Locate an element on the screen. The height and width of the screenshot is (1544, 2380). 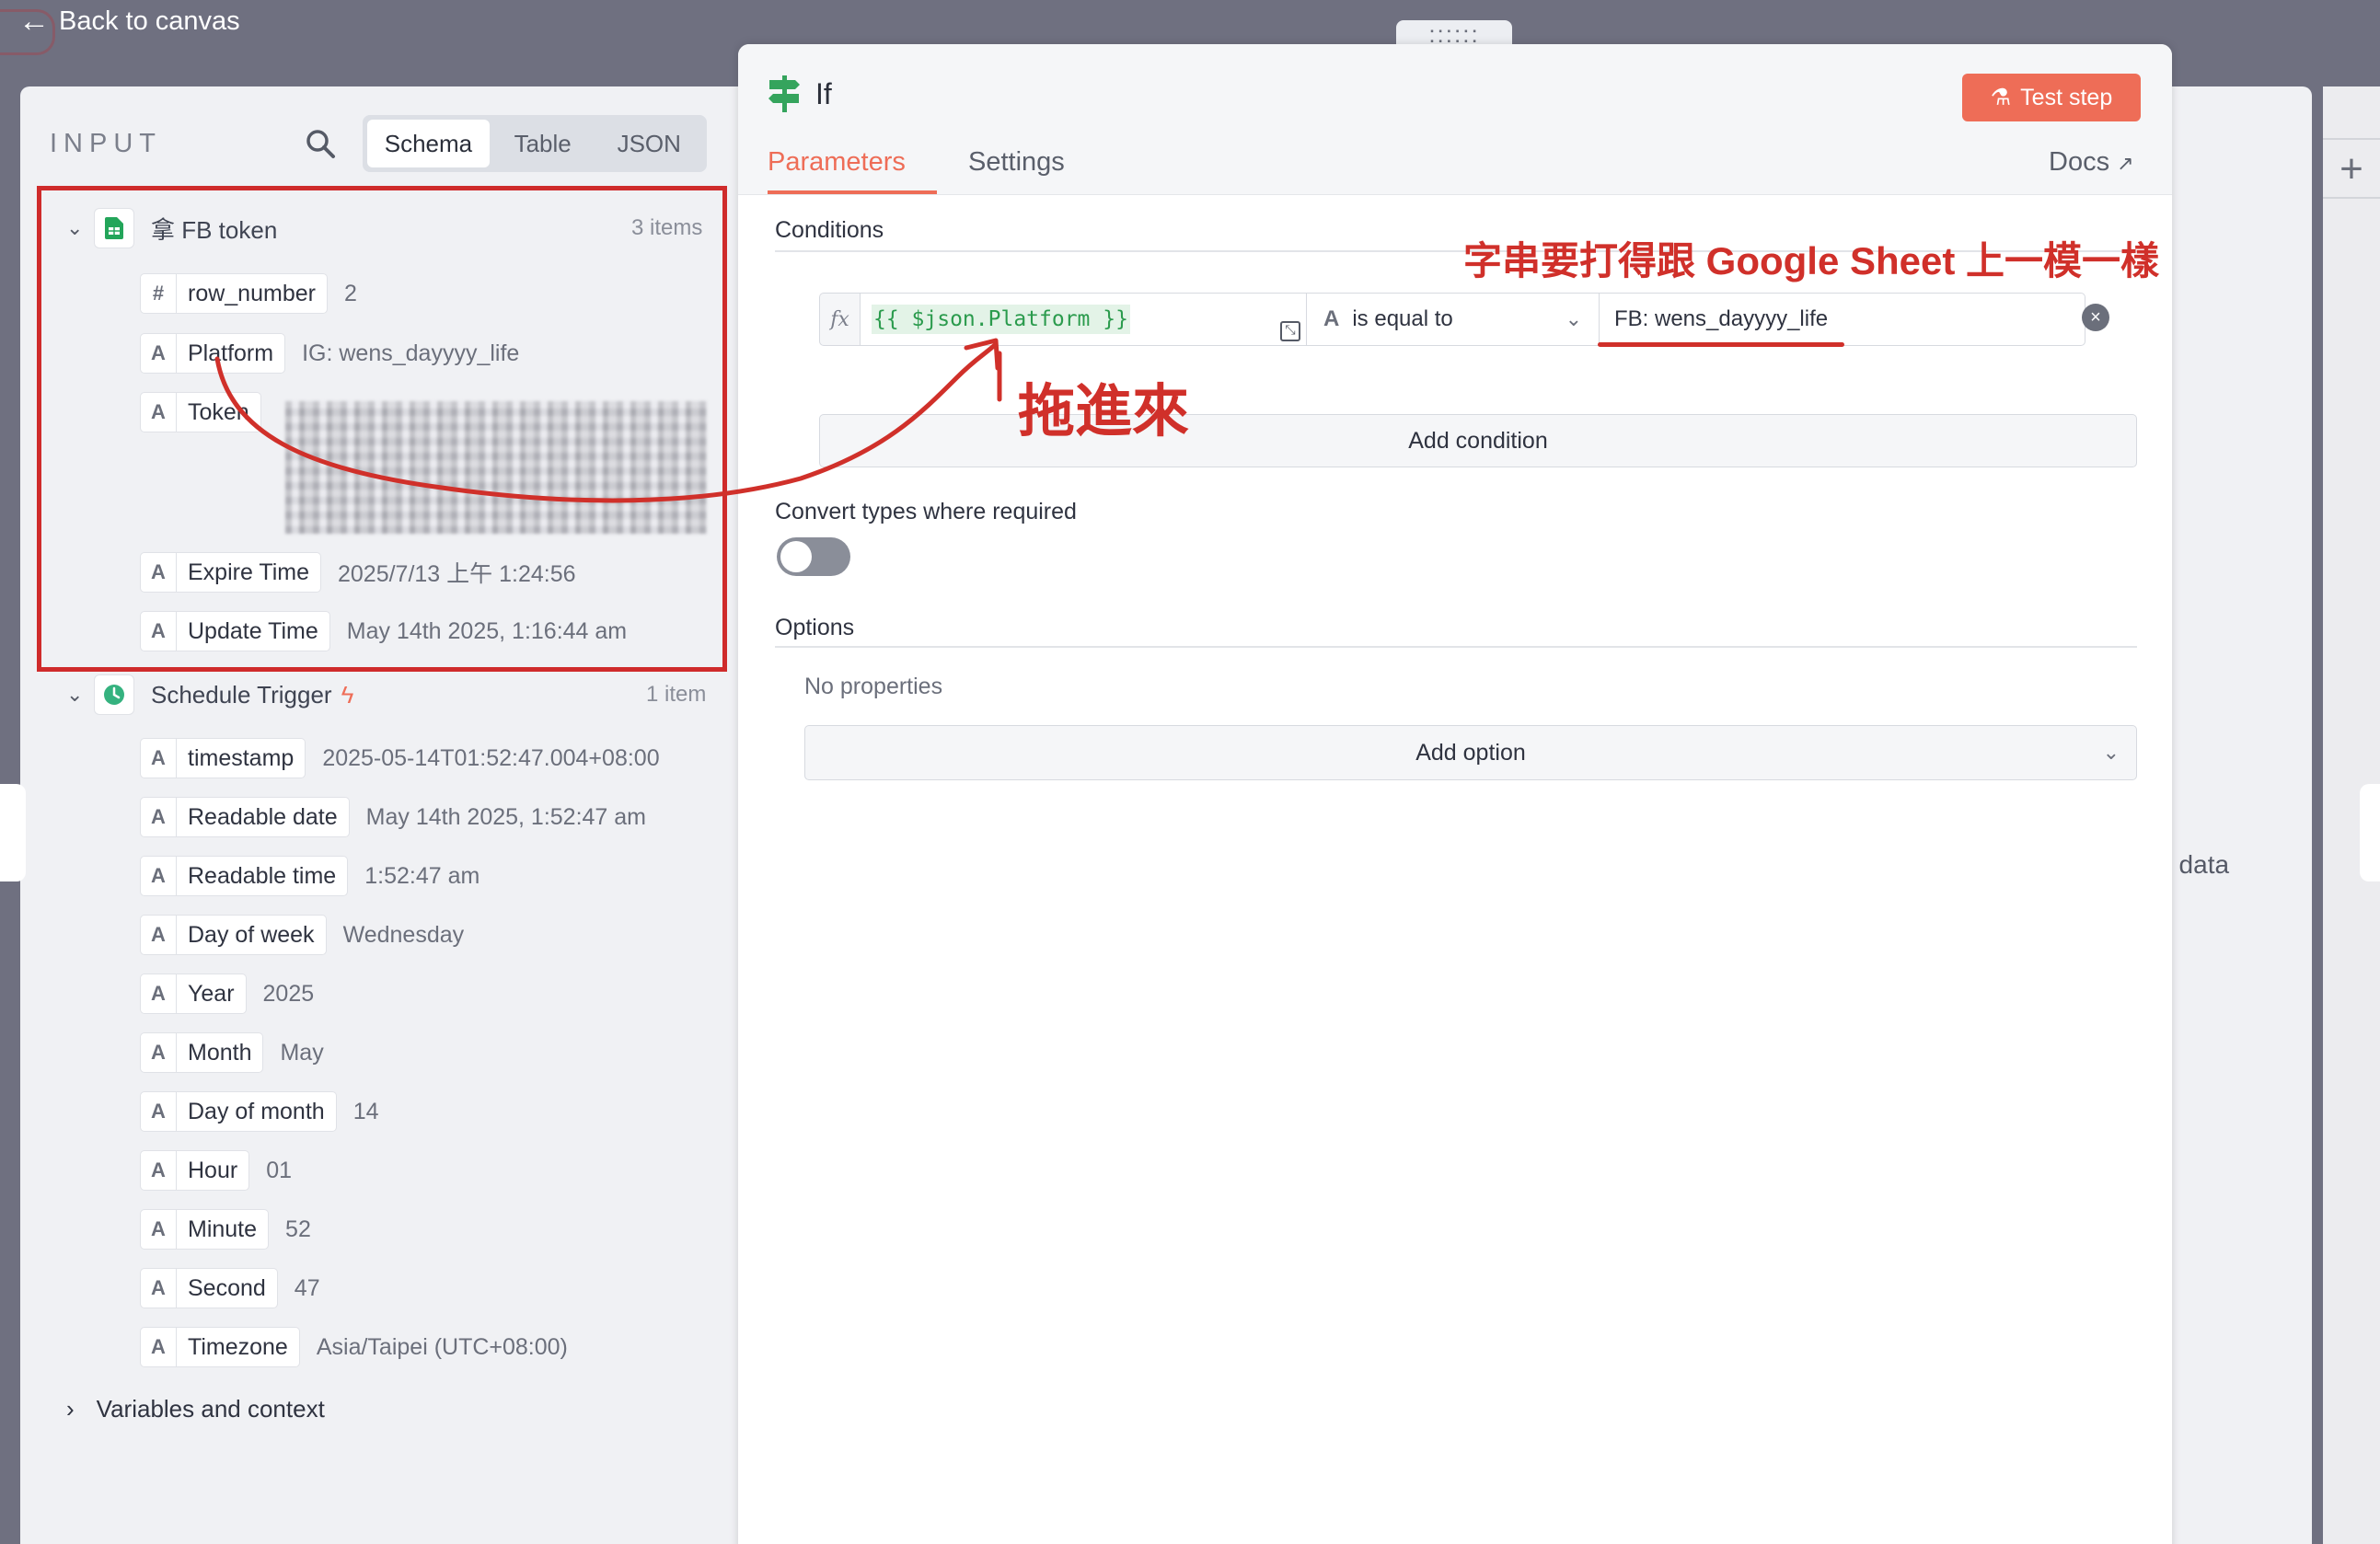
field-name: Year is located at coordinates (212, 994).